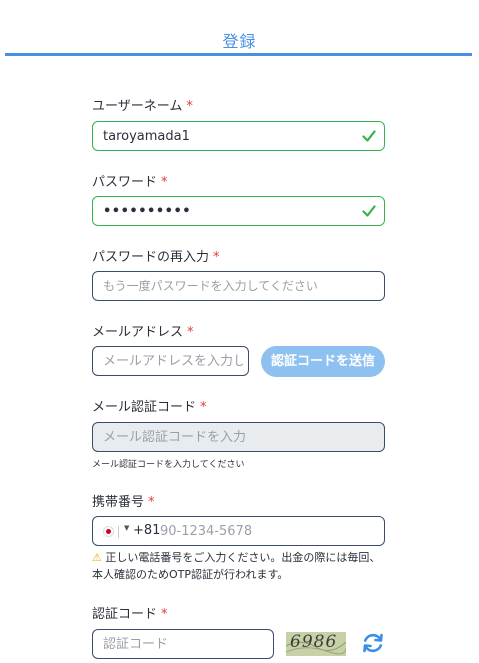  I want to click on username-field, so click(238, 136).